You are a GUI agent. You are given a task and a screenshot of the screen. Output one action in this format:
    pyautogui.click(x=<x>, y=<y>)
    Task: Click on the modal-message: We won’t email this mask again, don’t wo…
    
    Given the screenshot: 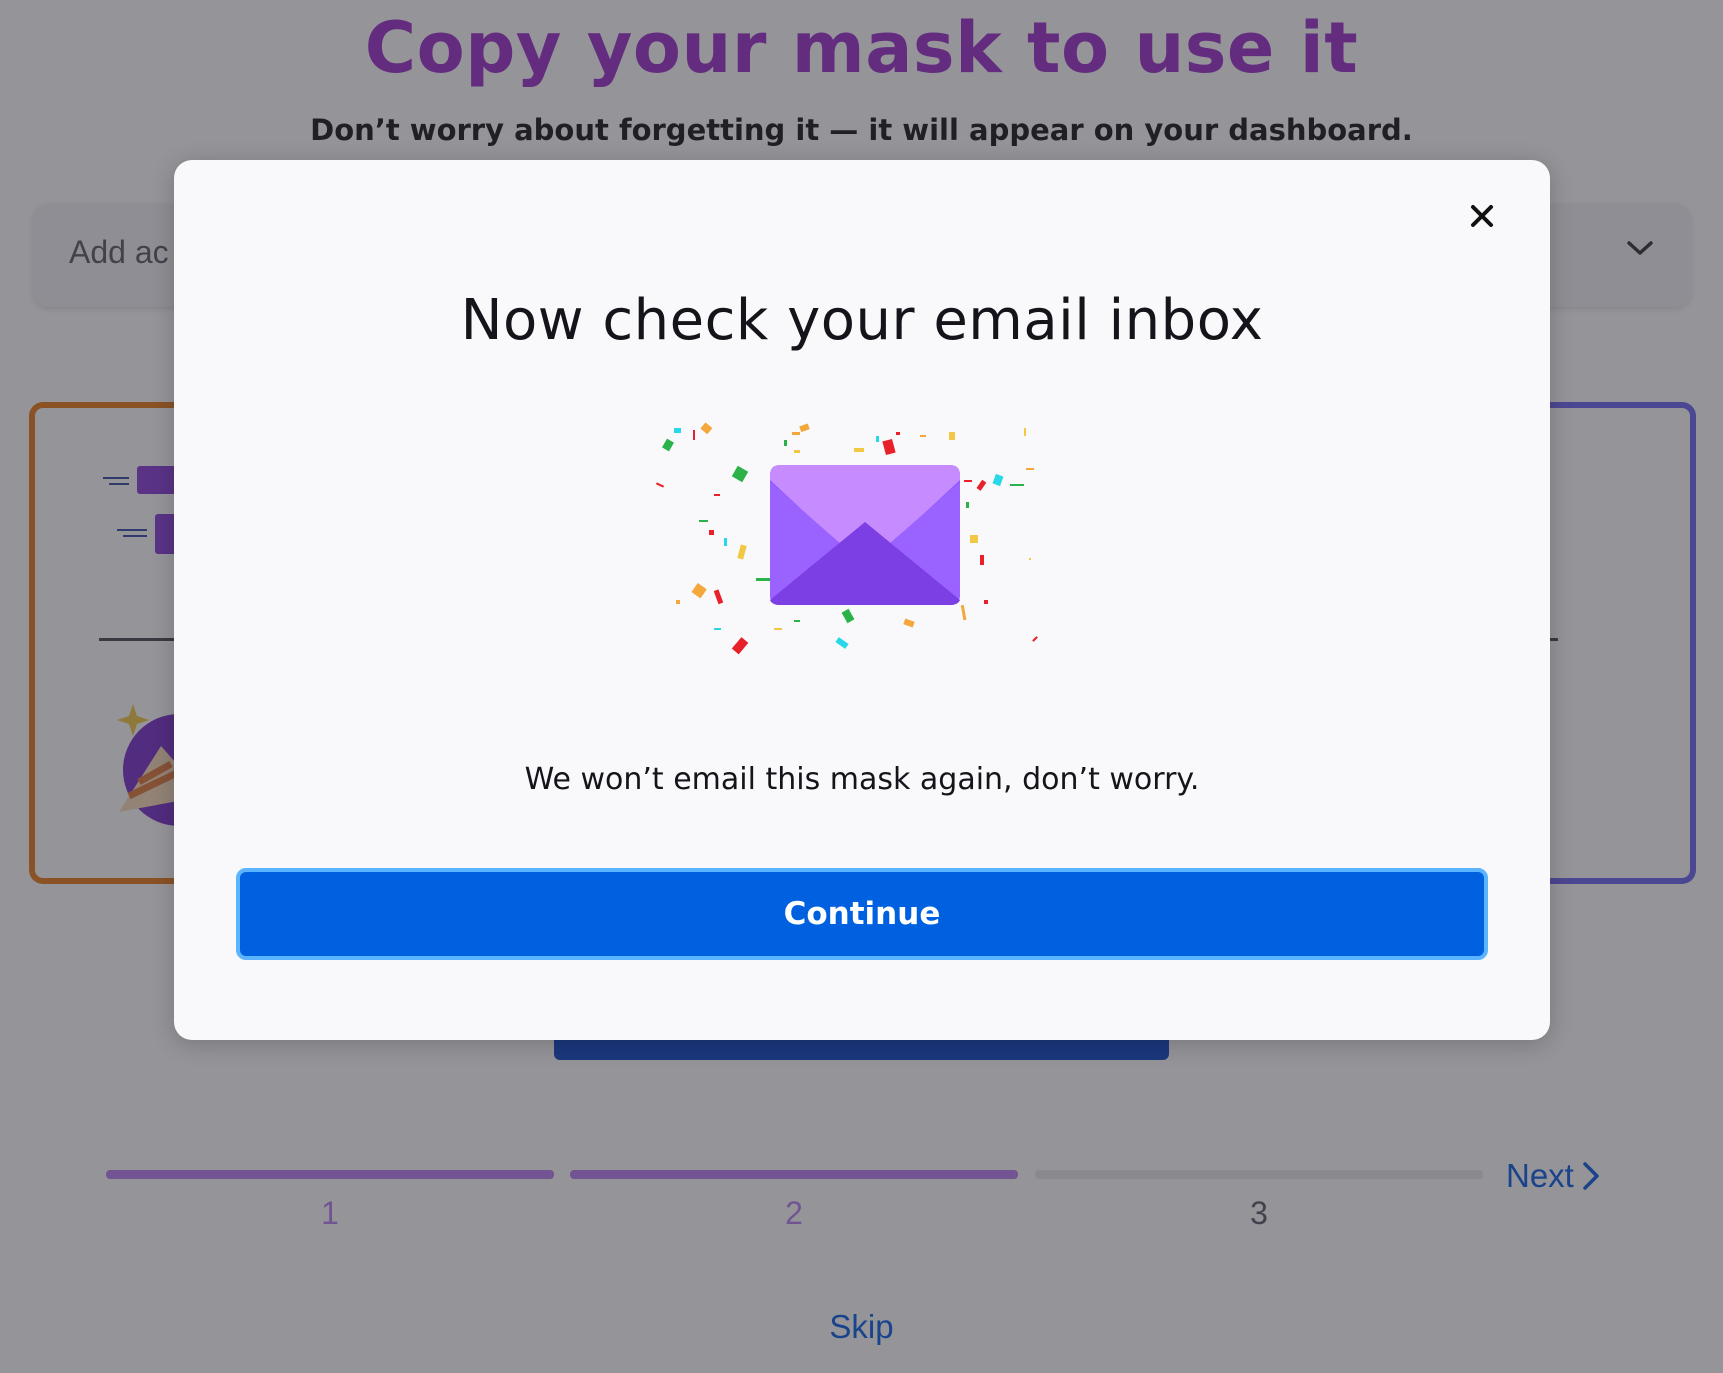 What is the action you would take?
    pyautogui.click(x=862, y=779)
    